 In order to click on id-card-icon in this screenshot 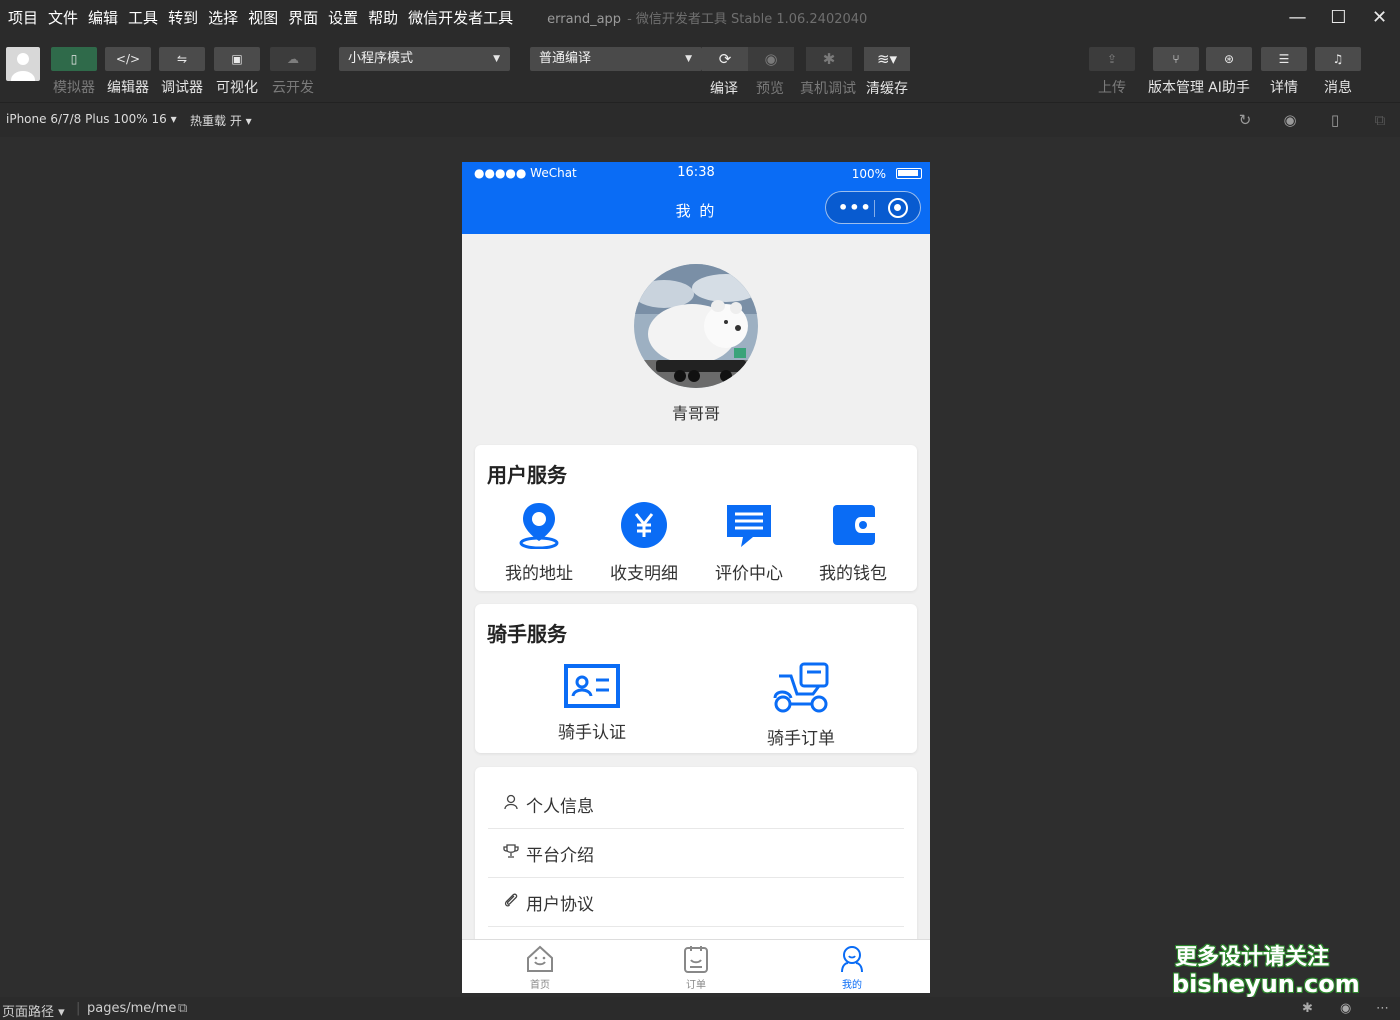, I will do `click(592, 686)`.